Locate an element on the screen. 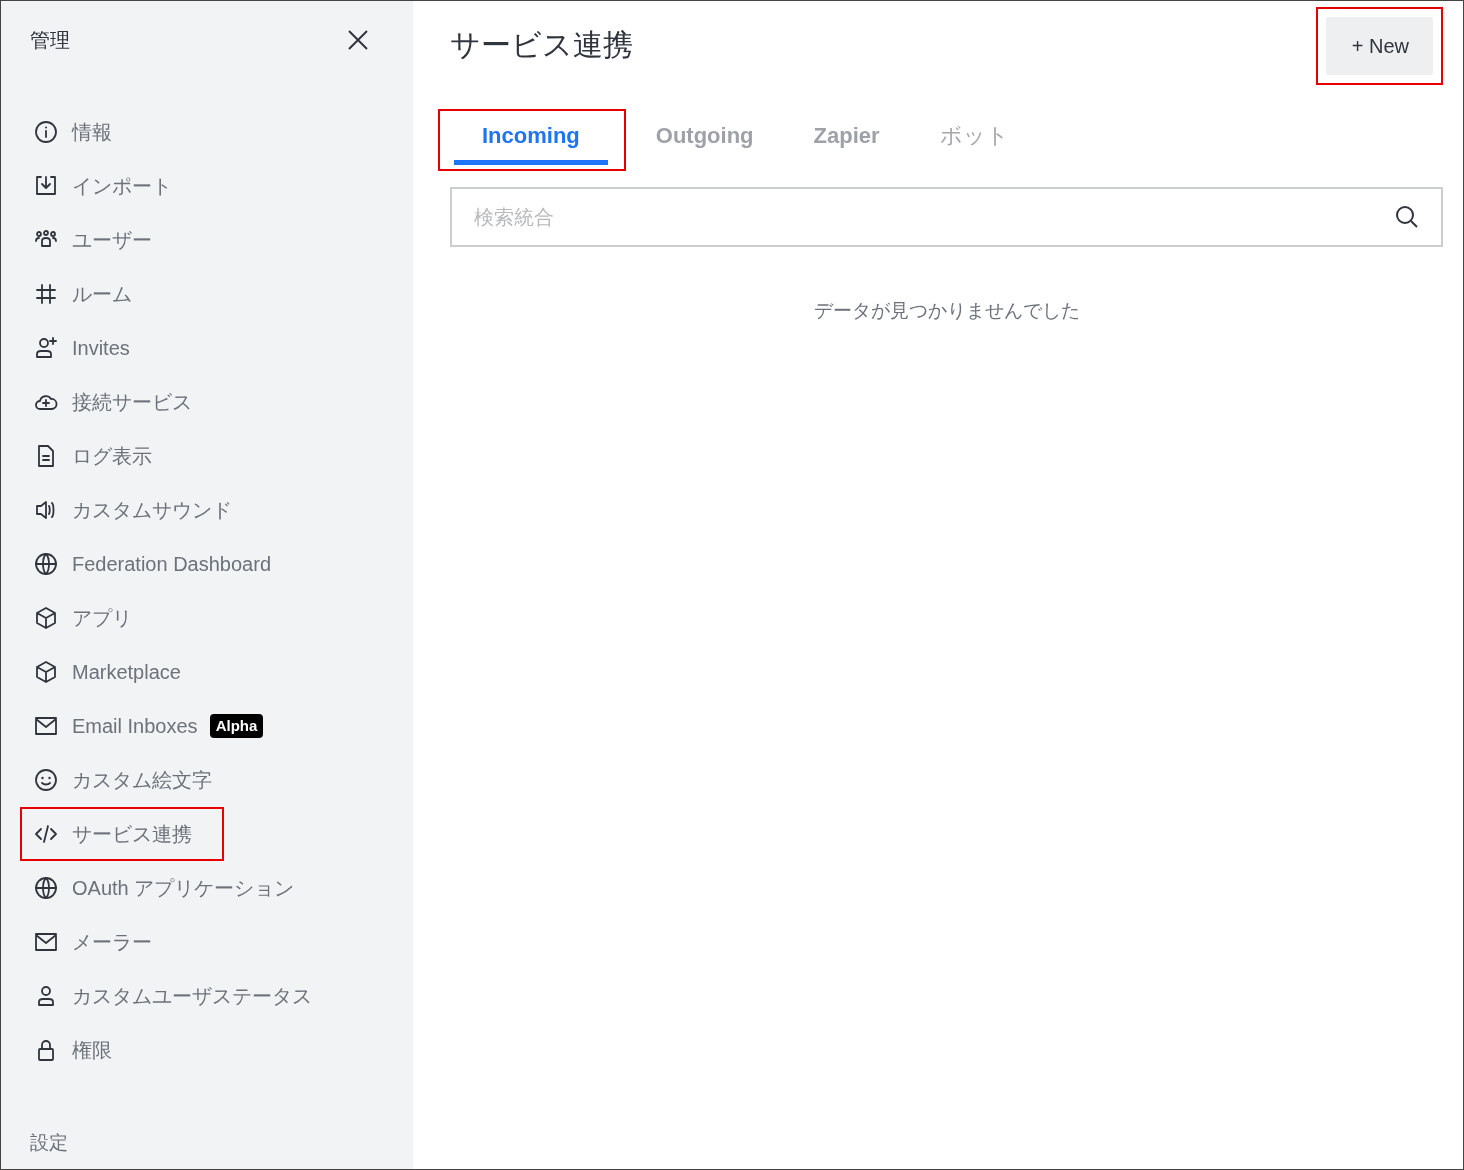  sidebar-item-label: OAuth アプリケーション is located at coordinates (183, 888).